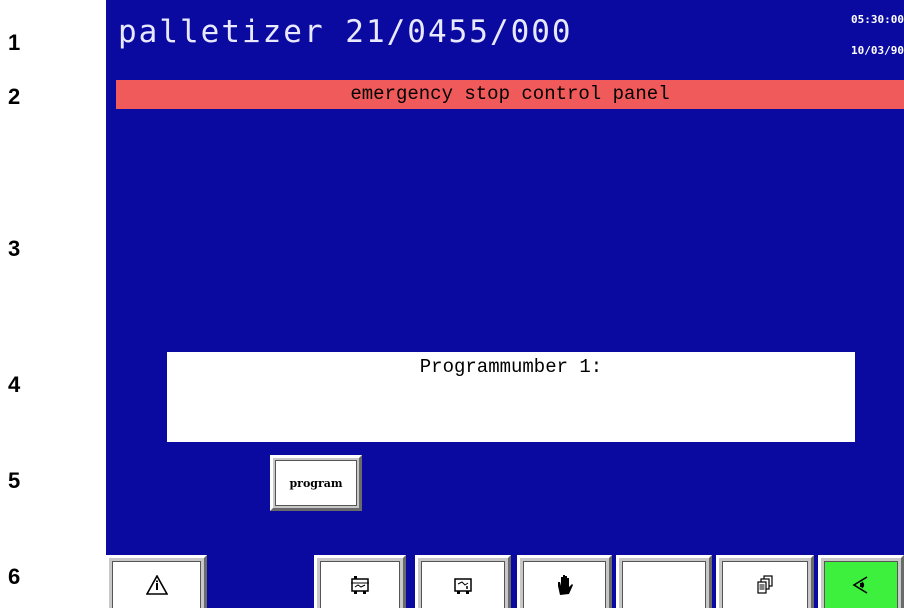 The height and width of the screenshot is (608, 904). I want to click on clock-time: 05:30:00, so click(877, 19).